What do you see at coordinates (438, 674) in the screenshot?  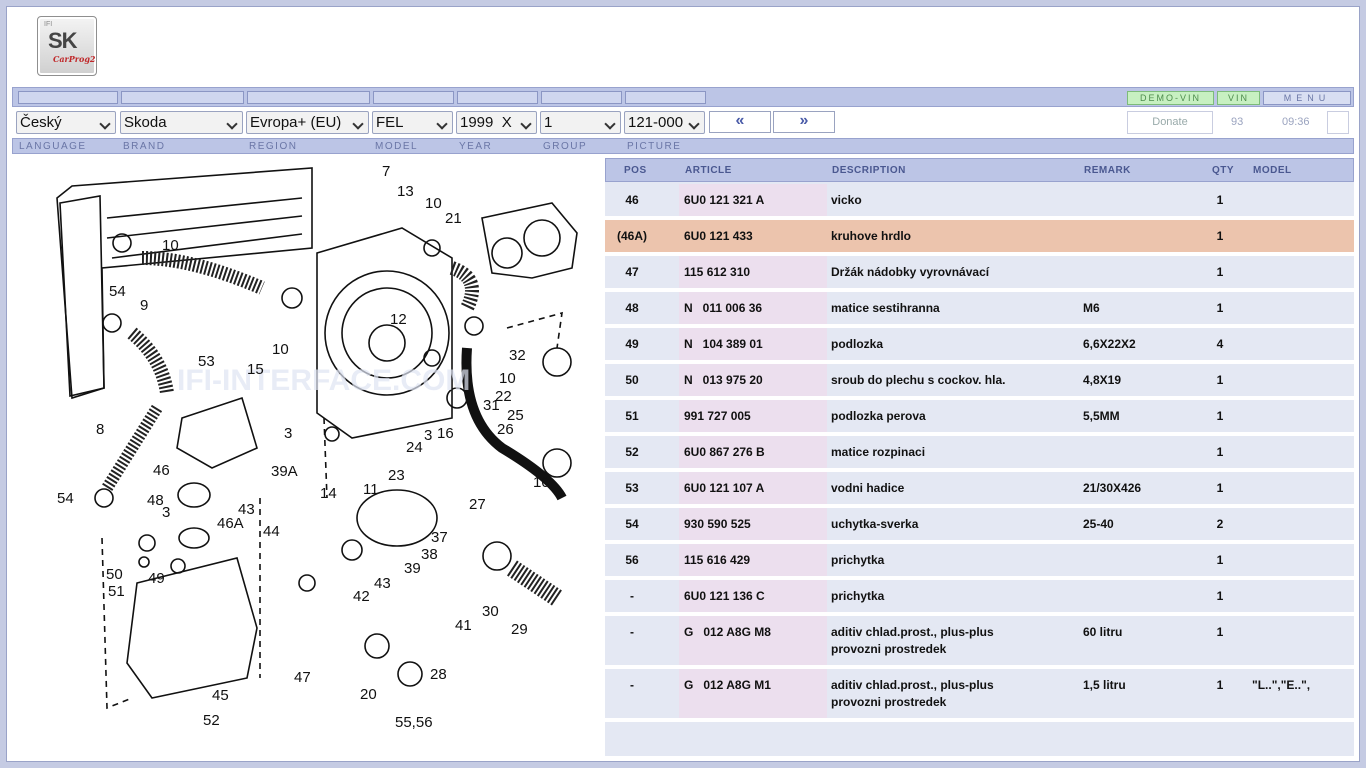 I see `callout-number: 28` at bounding box center [438, 674].